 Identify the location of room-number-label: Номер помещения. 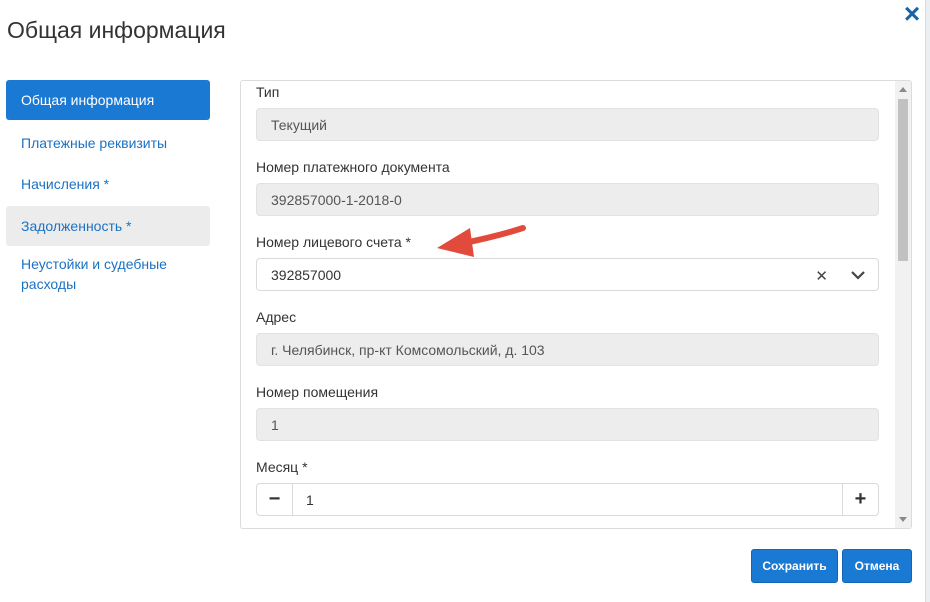
(317, 392).